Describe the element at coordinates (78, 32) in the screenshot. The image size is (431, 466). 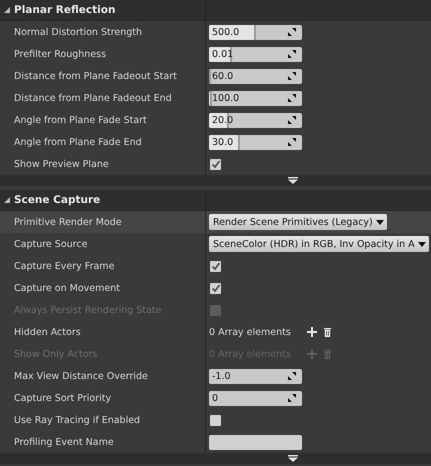
I see `property-label: Normal Distortion Strength` at that location.